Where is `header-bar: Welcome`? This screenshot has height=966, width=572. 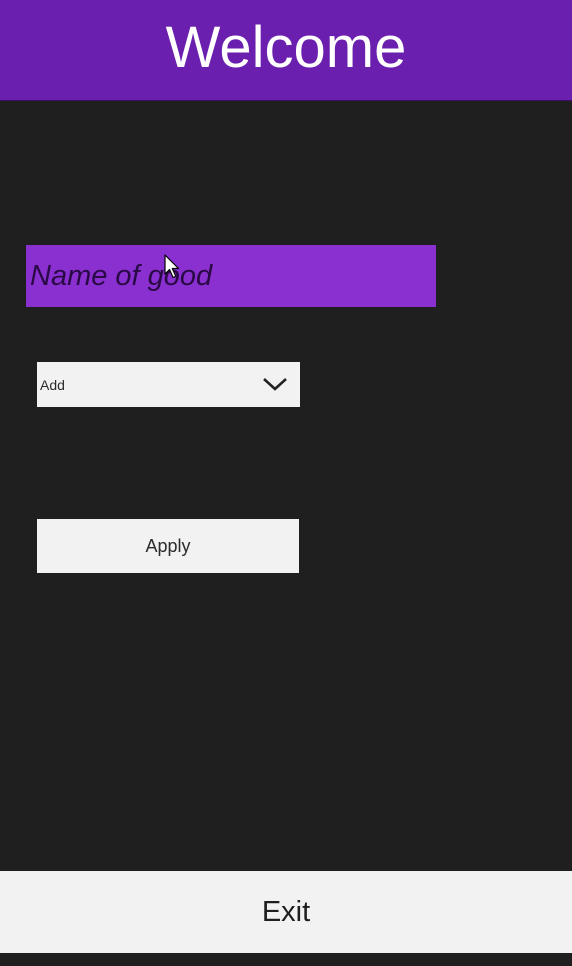
header-bar: Welcome is located at coordinates (286, 50).